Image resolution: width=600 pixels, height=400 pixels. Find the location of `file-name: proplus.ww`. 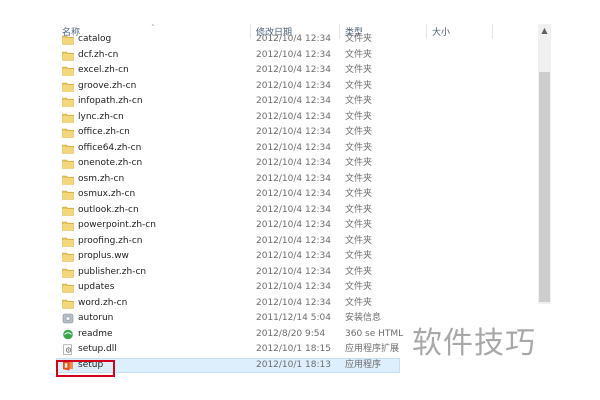

file-name: proplus.ww is located at coordinates (103, 256).